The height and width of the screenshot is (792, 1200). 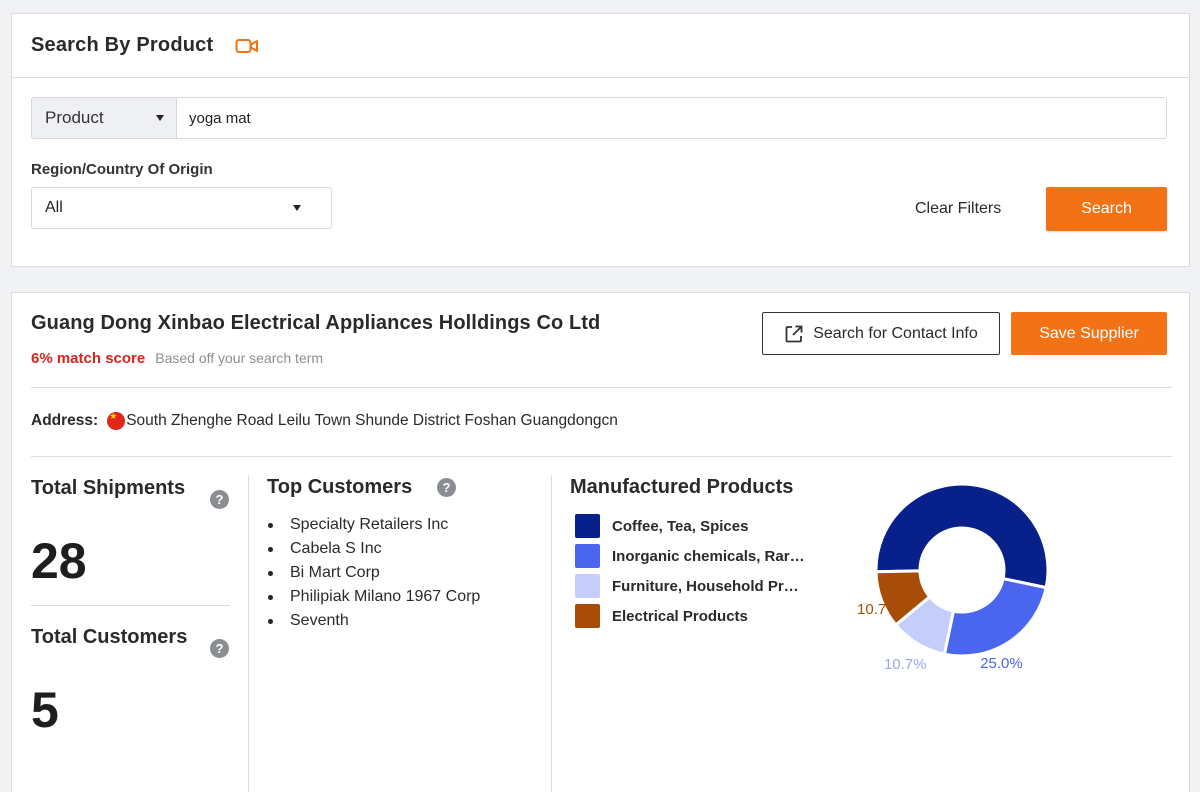 What do you see at coordinates (671, 118) in the screenshot?
I see `product-search-input` at bounding box center [671, 118].